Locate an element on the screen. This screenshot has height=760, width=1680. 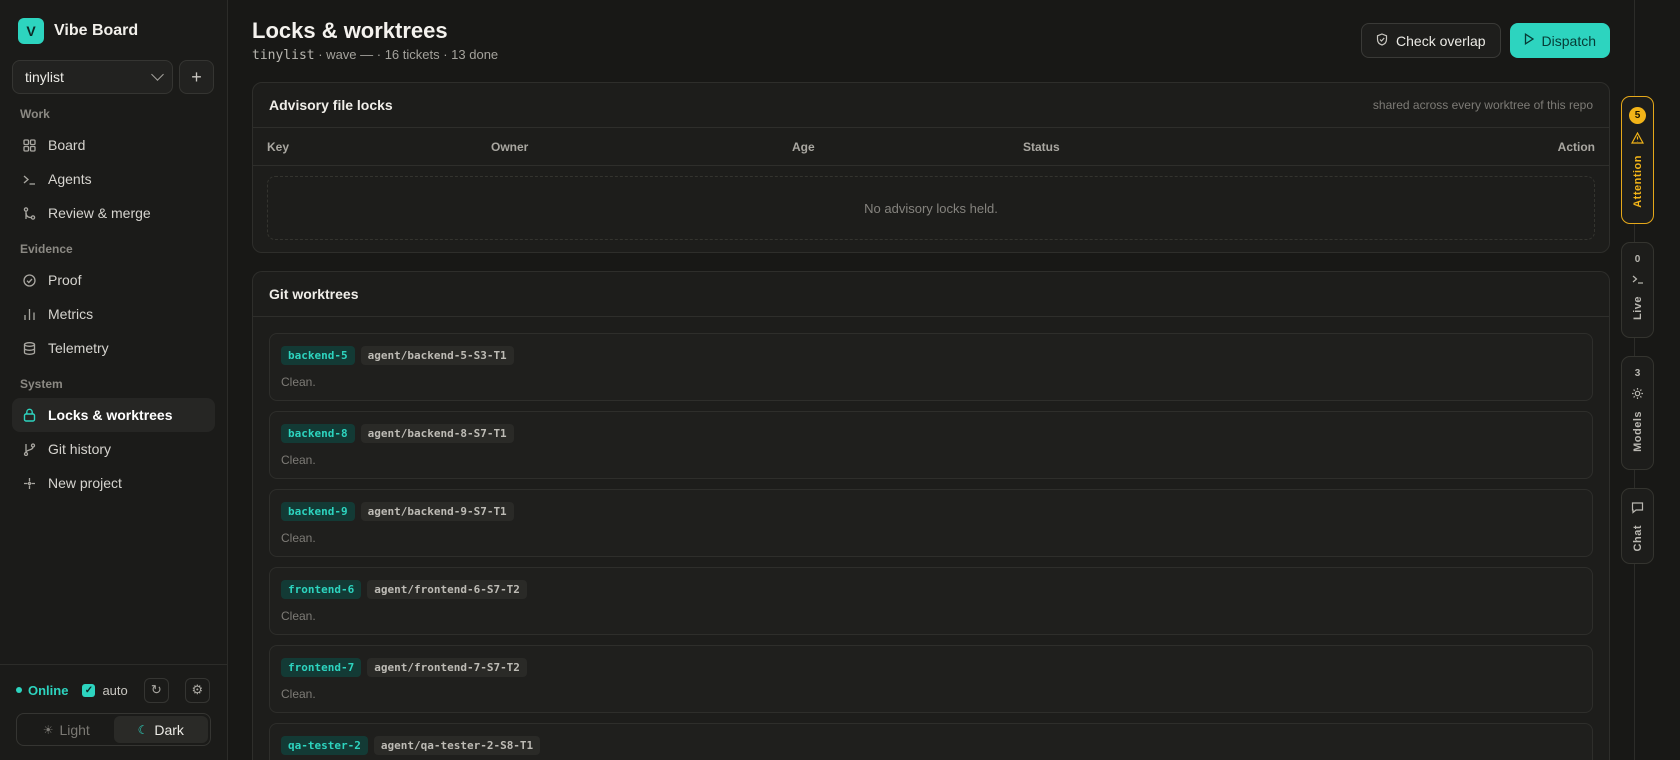
theme-light-button: ☀ Light is located at coordinates (66, 729).